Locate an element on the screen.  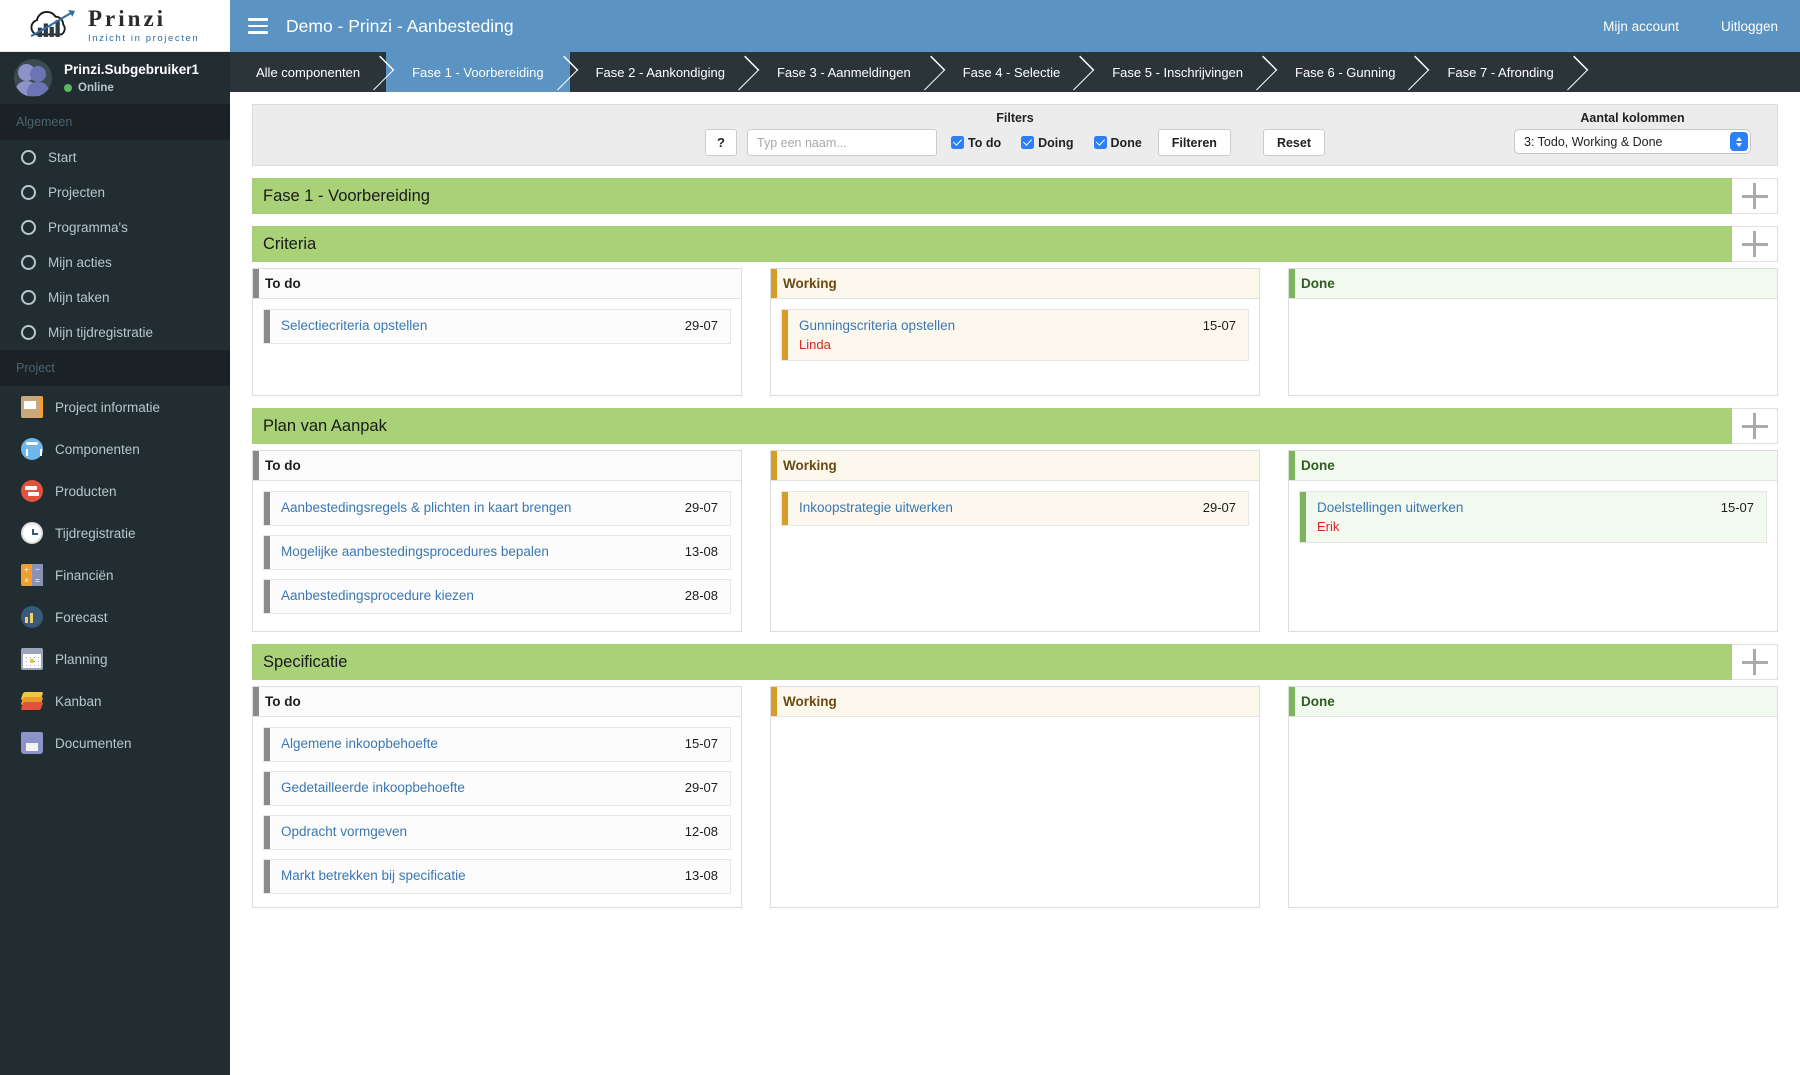
notebook-icon is located at coordinates (32, 407).